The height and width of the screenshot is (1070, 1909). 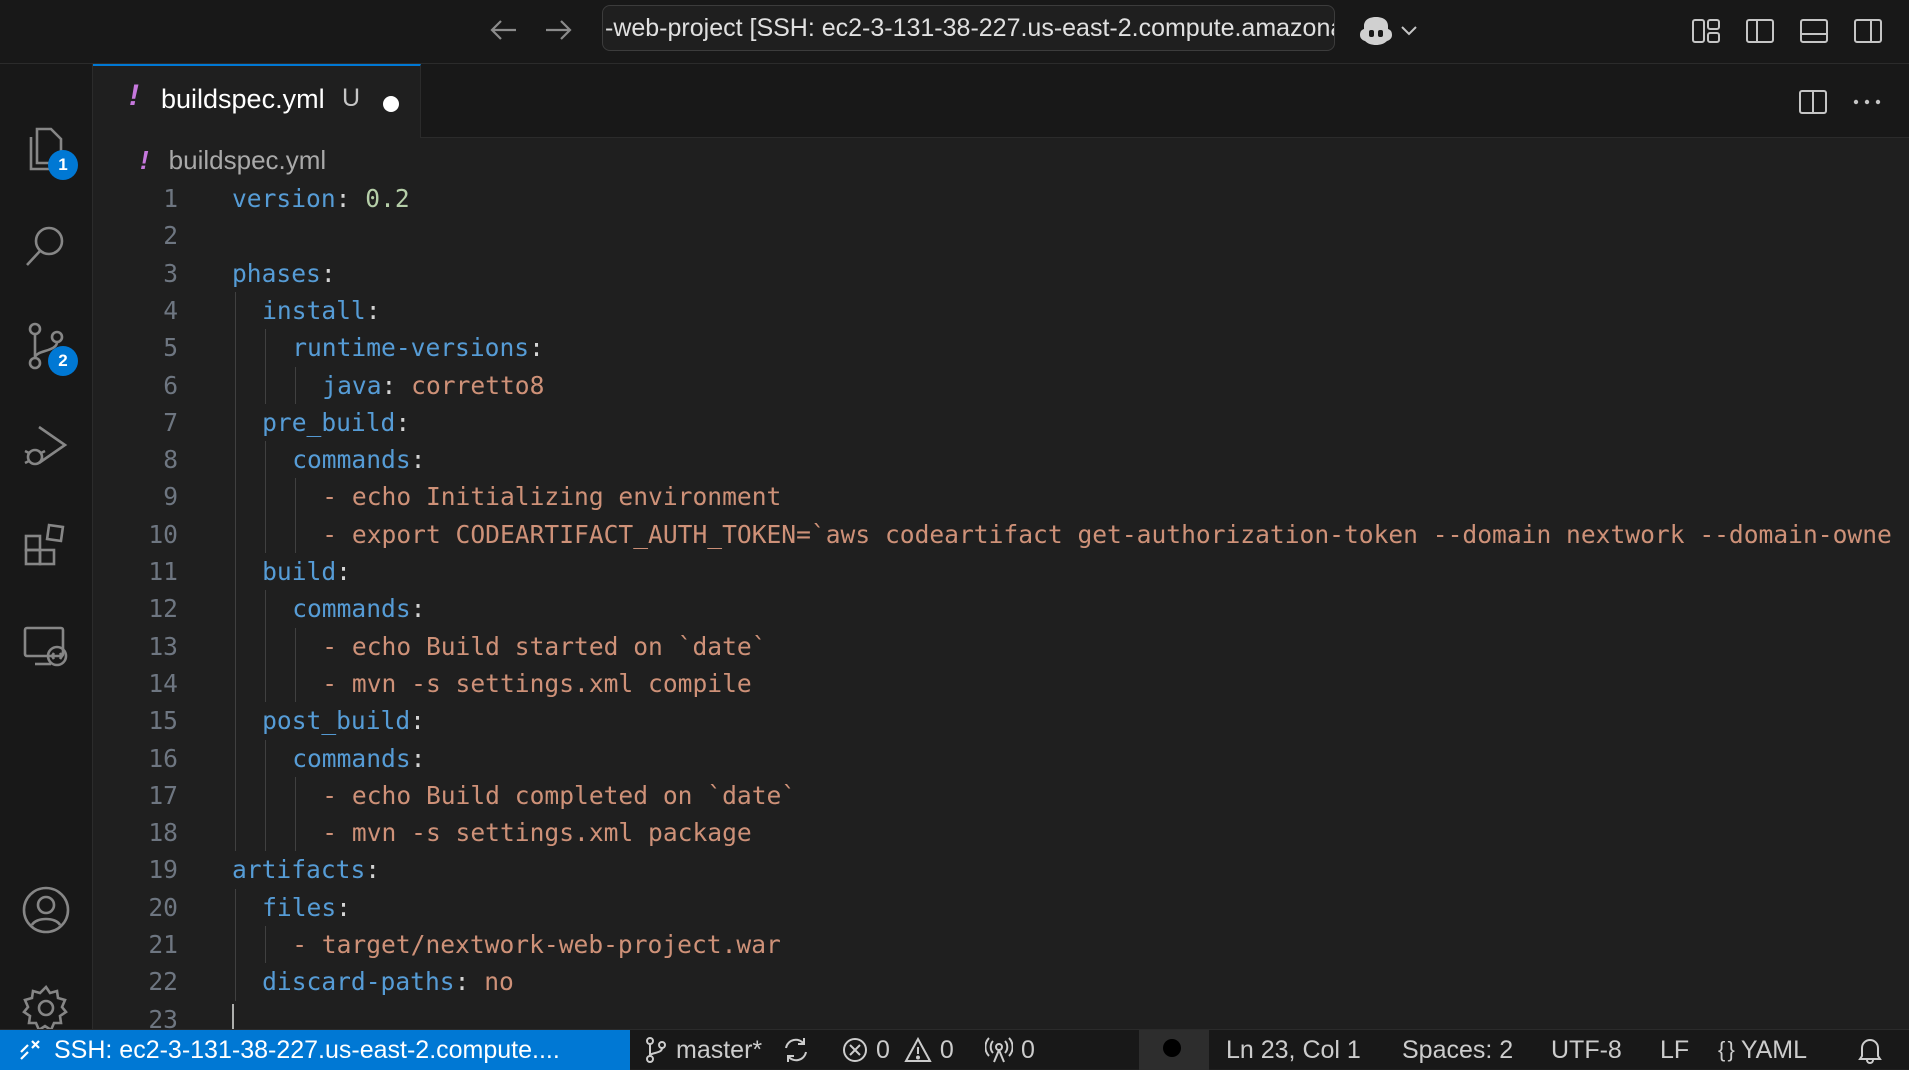 I want to click on copilot-icon, so click(x=1376, y=31).